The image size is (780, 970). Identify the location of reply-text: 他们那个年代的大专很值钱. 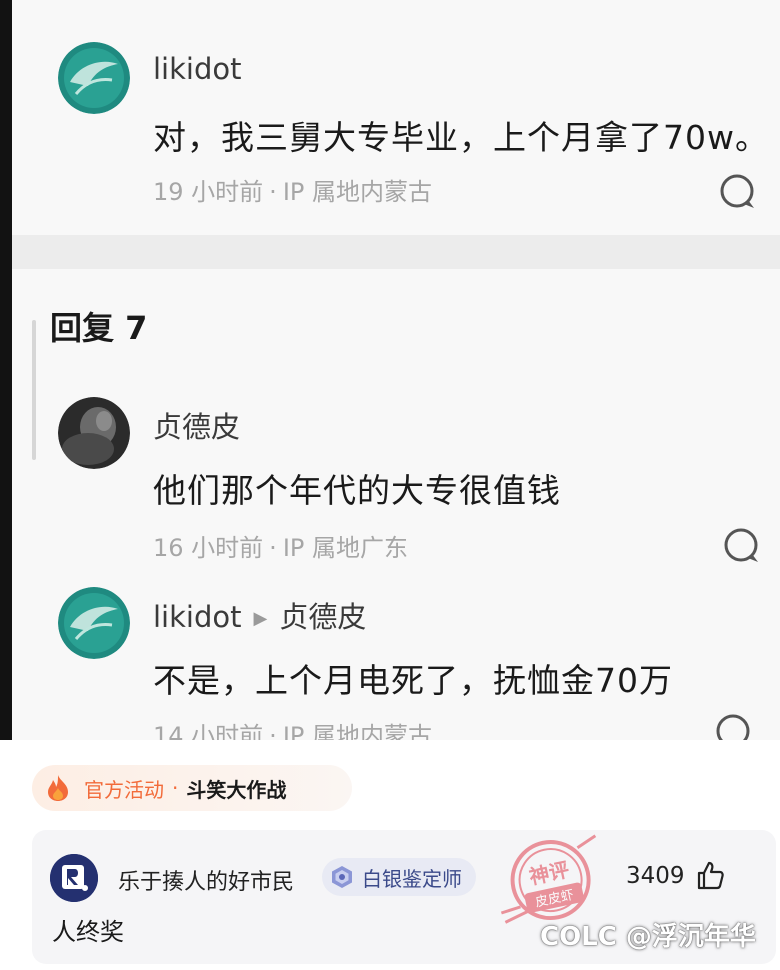
(357, 490).